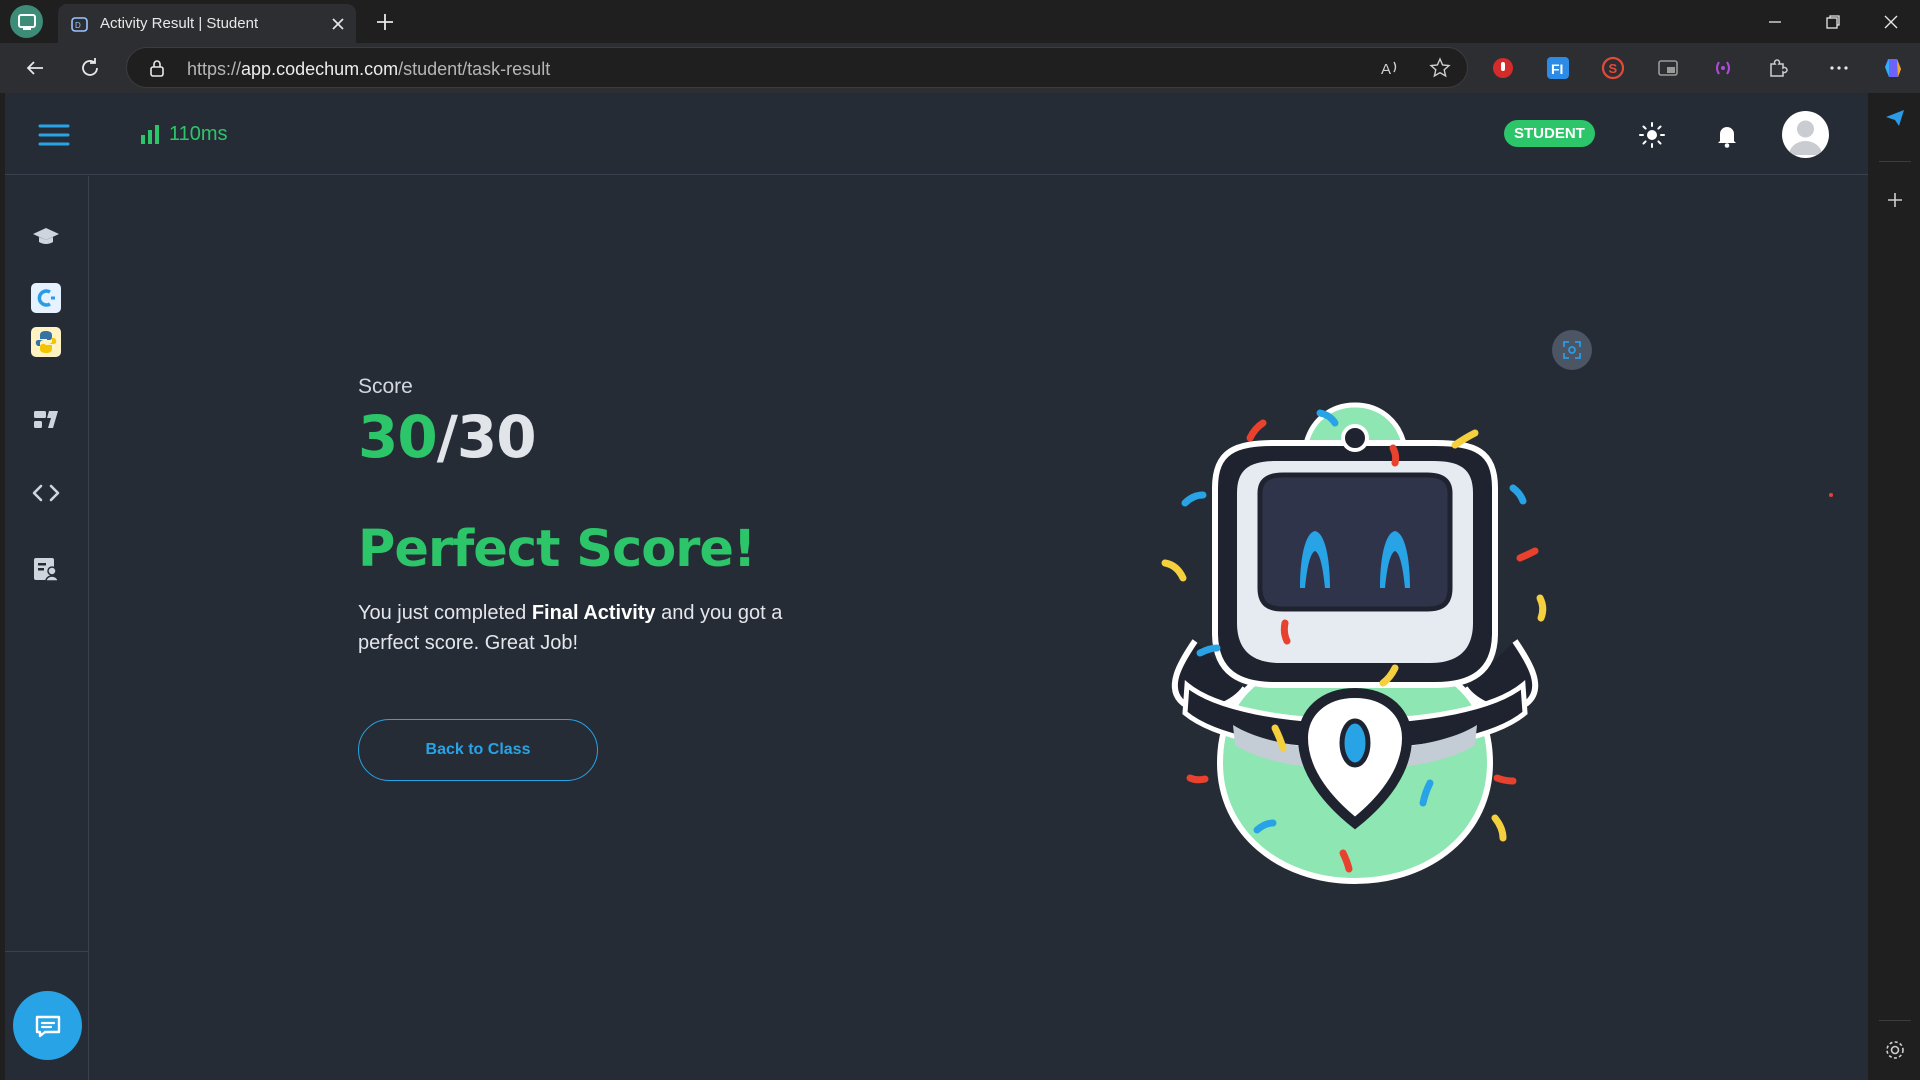 The width and height of the screenshot is (1920, 1080). What do you see at coordinates (557, 549) in the screenshot?
I see `result-headline: Perfect Score!` at bounding box center [557, 549].